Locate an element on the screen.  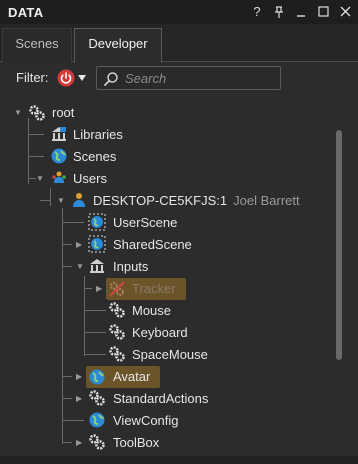
tracker-icon is located at coordinates (117, 289).